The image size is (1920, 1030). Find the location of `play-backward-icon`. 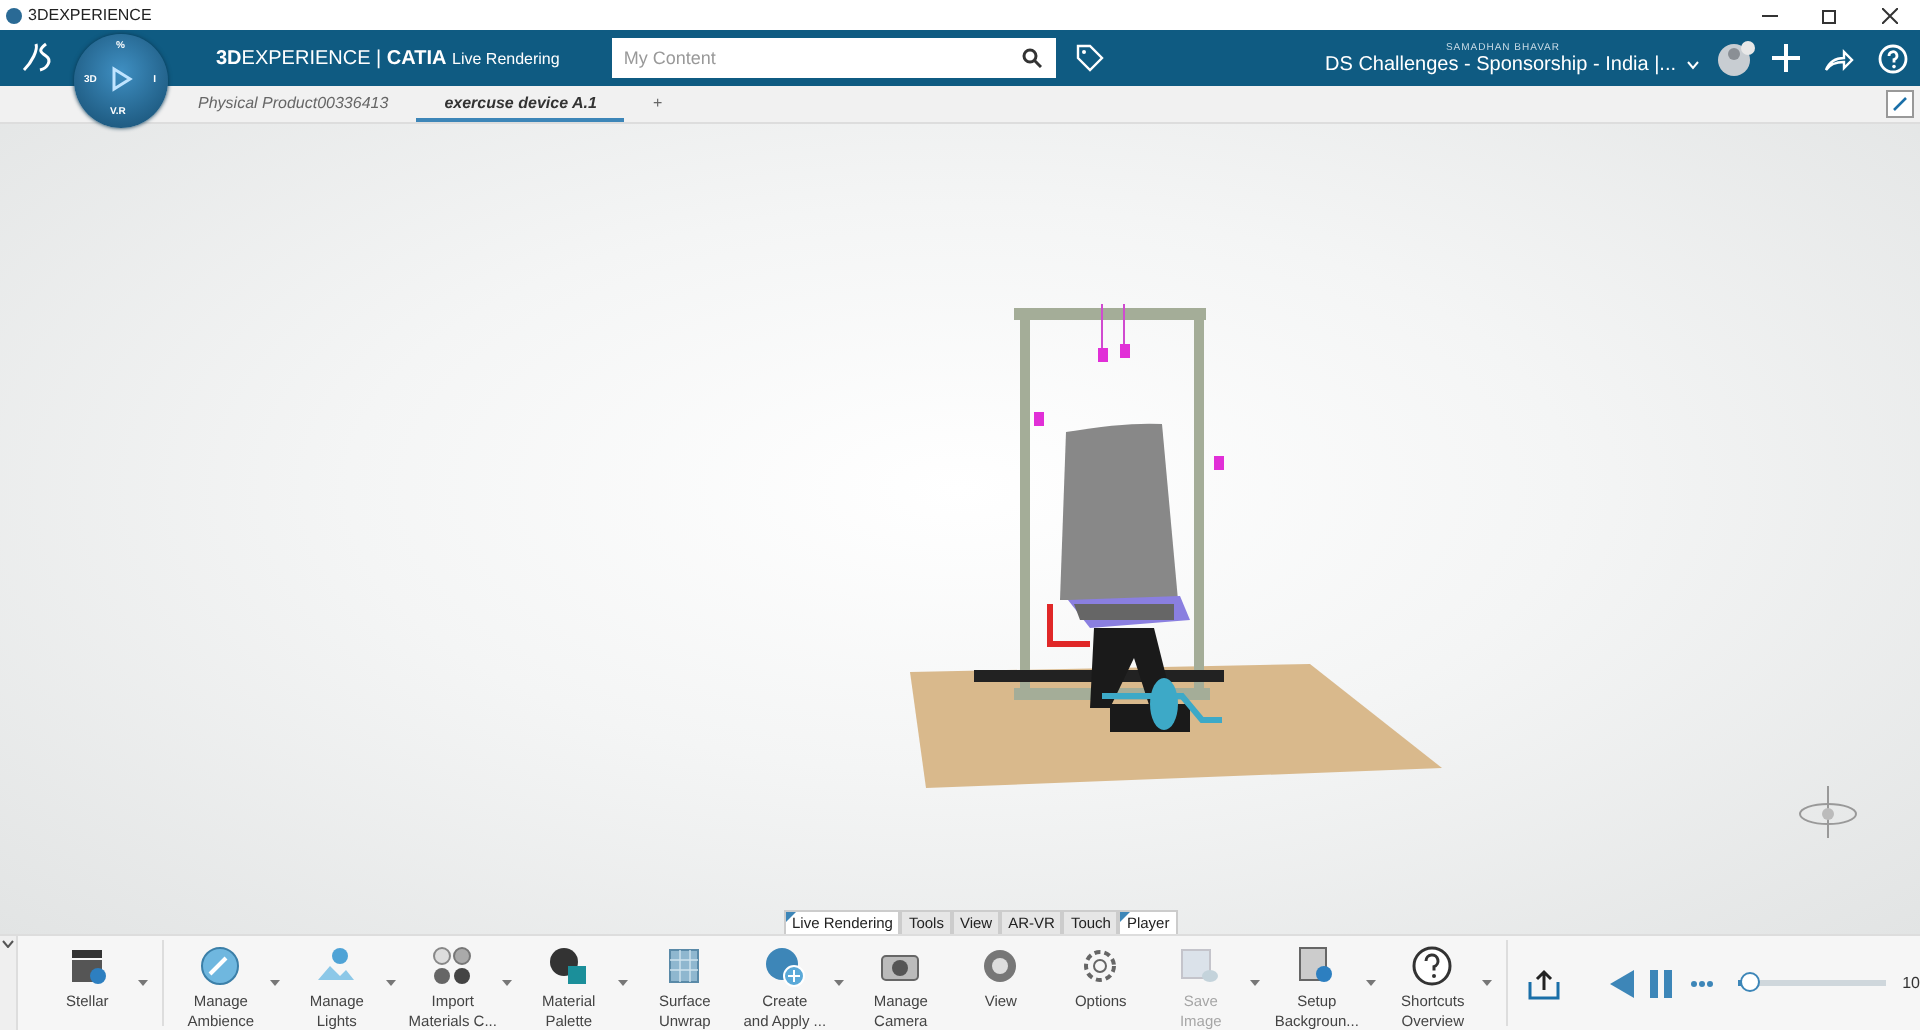

play-backward-icon is located at coordinates (1622, 983).